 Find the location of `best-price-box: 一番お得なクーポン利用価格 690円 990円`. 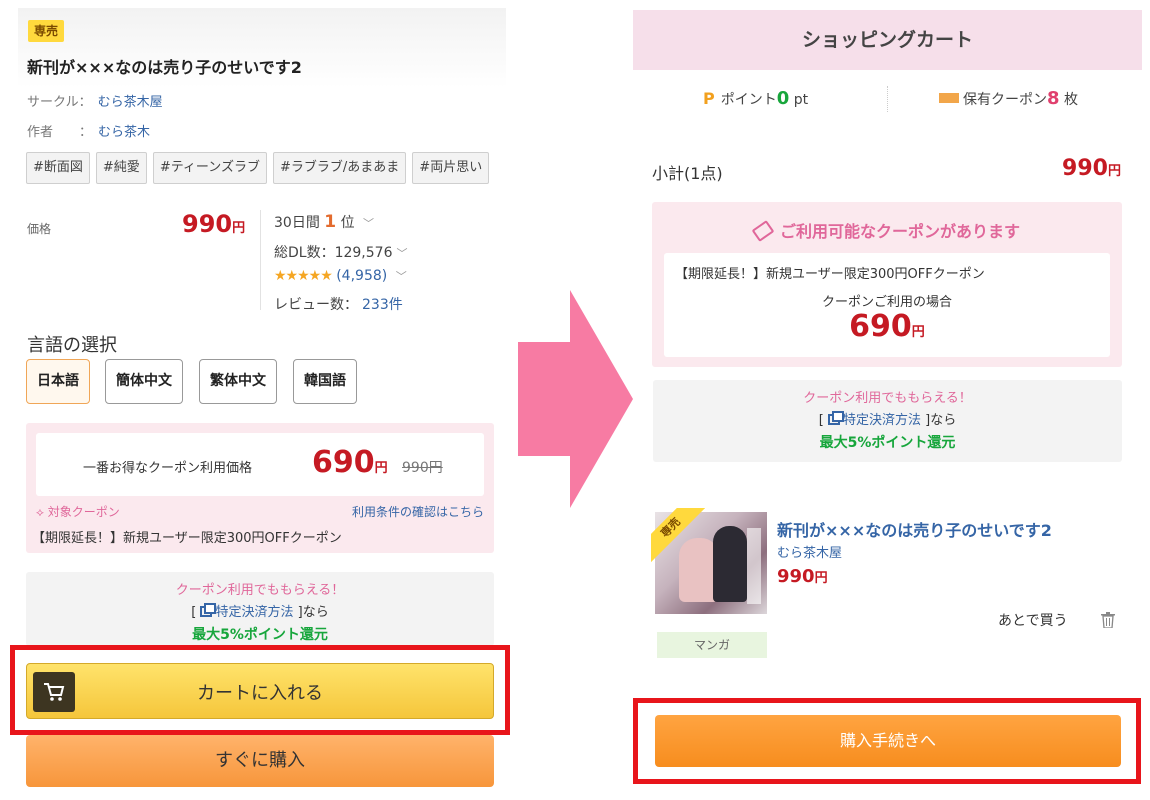

best-price-box: 一番お得なクーポン利用価格 690円 990円 is located at coordinates (260, 464).